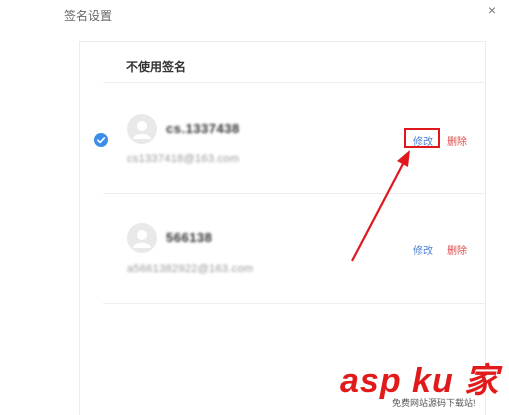 The image size is (509, 415). What do you see at coordinates (423, 249) in the screenshot?
I see `edit-signature-button: 修改` at bounding box center [423, 249].